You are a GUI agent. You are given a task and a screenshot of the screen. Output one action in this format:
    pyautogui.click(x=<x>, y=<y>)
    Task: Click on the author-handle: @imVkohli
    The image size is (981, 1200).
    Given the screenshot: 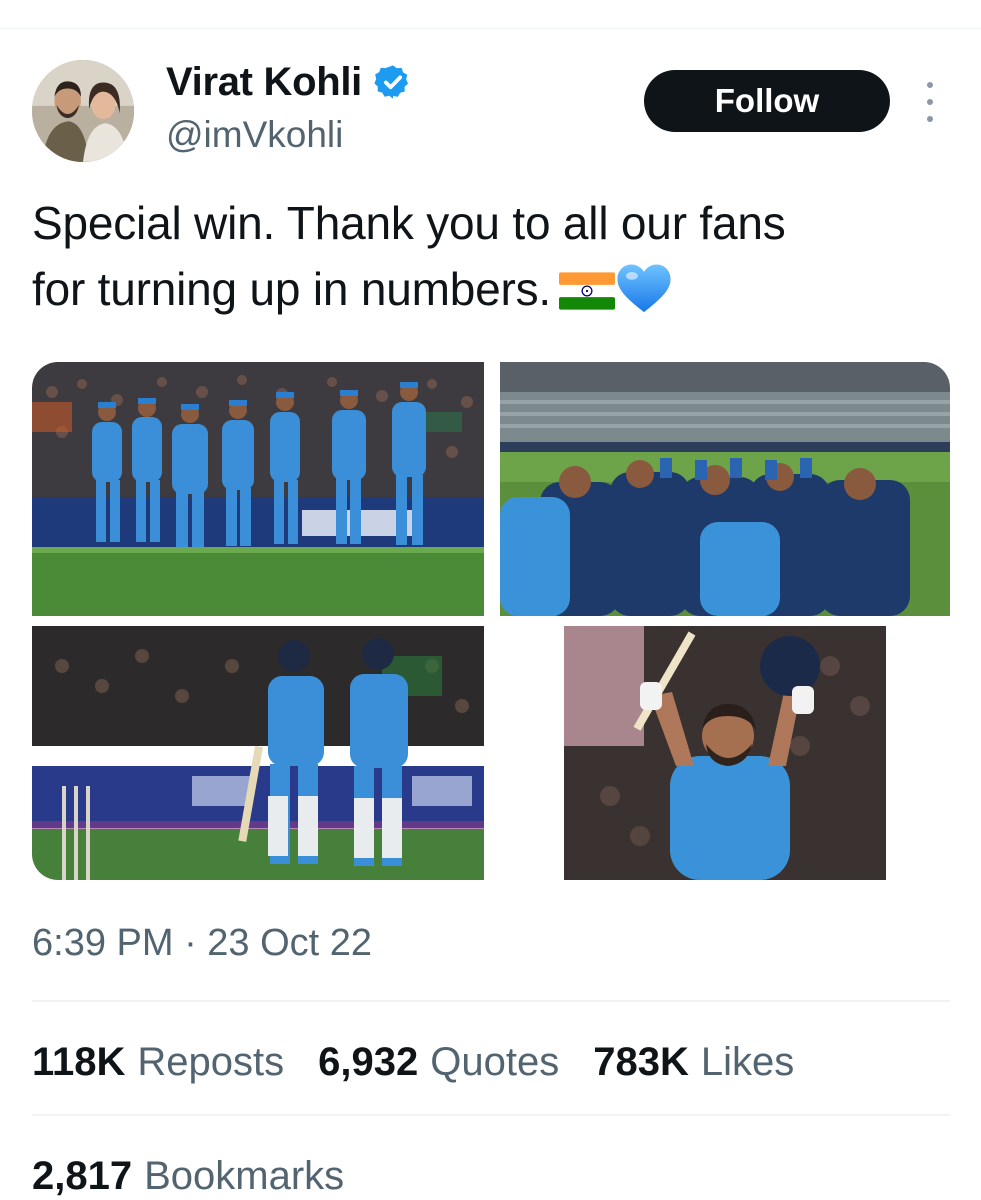 What is the action you would take?
    pyautogui.click(x=254, y=135)
    